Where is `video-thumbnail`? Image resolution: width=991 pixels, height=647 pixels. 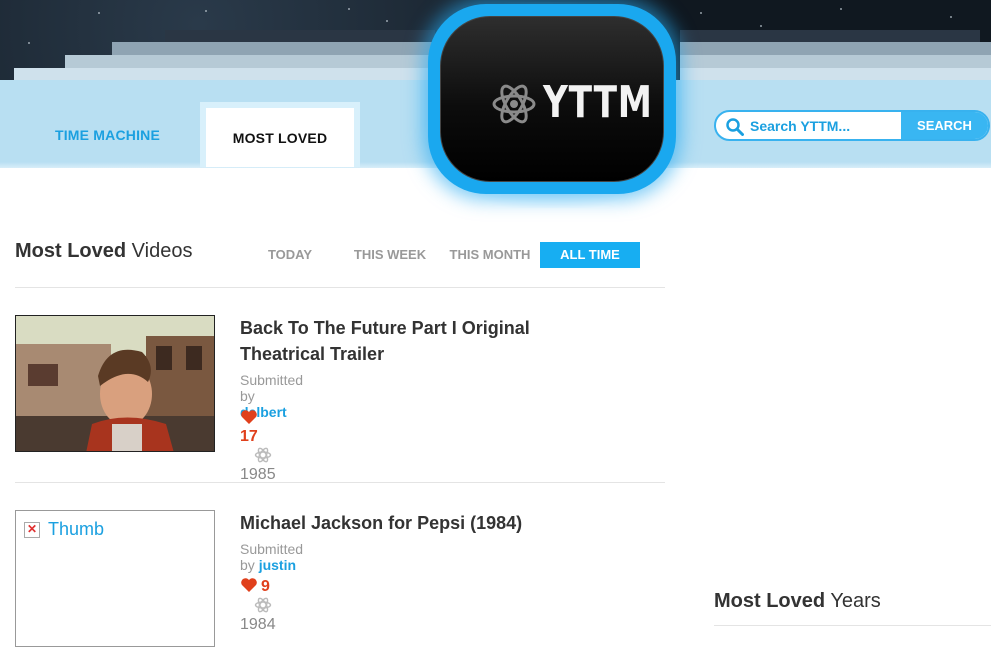 video-thumbnail is located at coordinates (115, 383).